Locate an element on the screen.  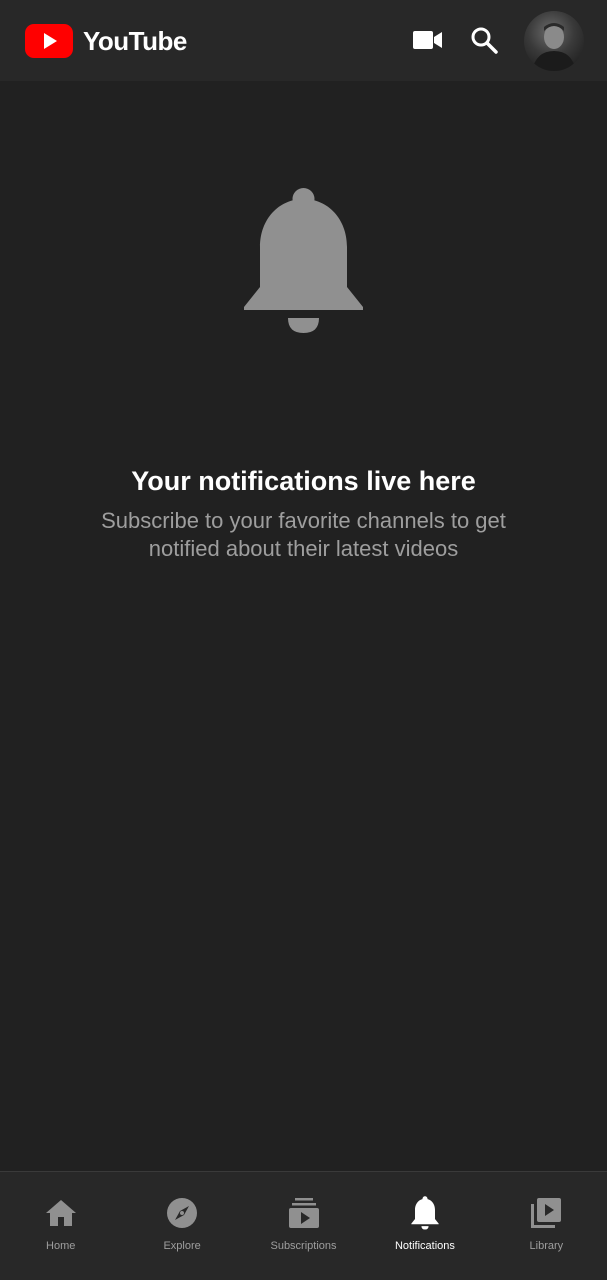
subscriptions-icon is located at coordinates (304, 1213).